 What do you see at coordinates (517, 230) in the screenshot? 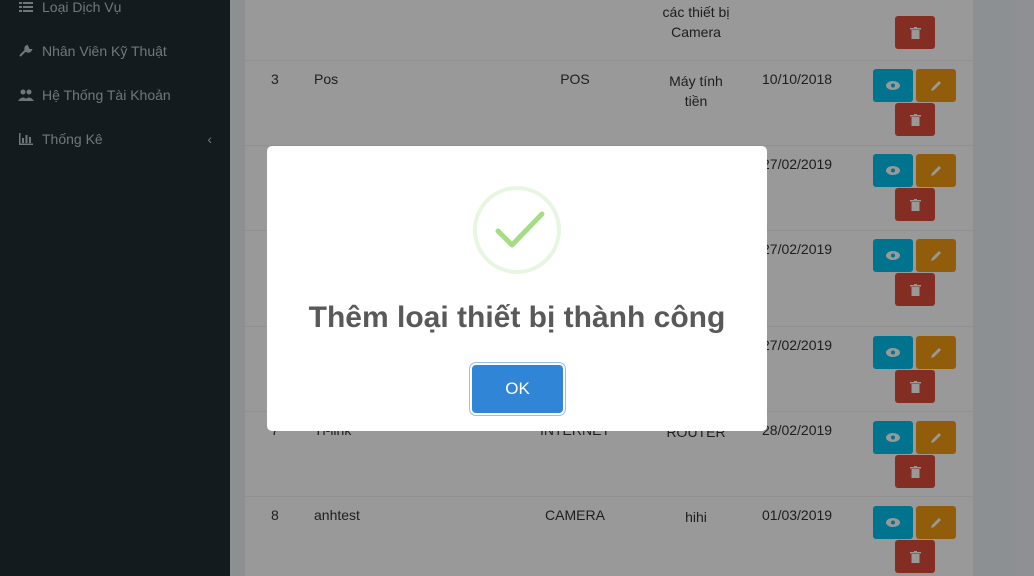
I see `success-check-icon` at bounding box center [517, 230].